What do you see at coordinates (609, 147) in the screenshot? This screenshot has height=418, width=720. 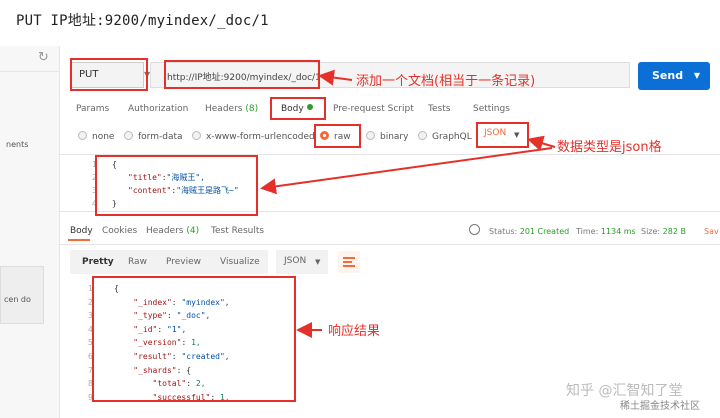 I see `annotation-data-type: 数据类型是json格` at bounding box center [609, 147].